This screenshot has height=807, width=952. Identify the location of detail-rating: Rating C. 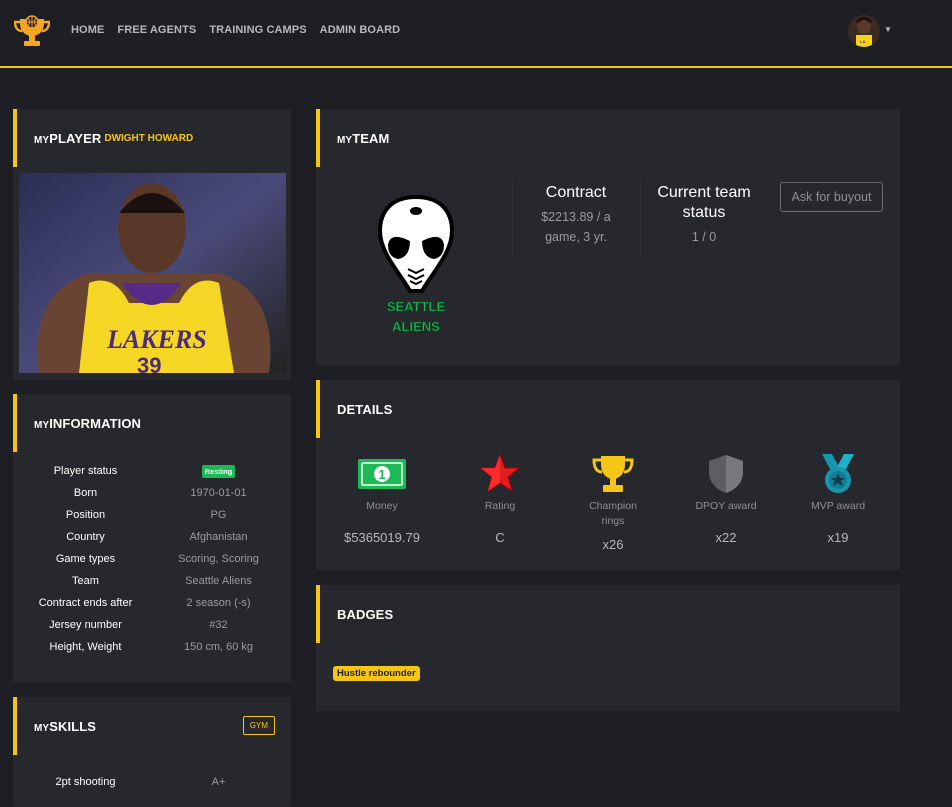
(500, 498).